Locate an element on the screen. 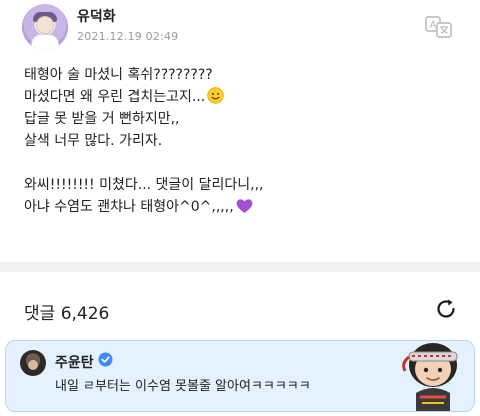 The height and width of the screenshot is (416, 480). avatar-face is located at coordinates (45, 25).